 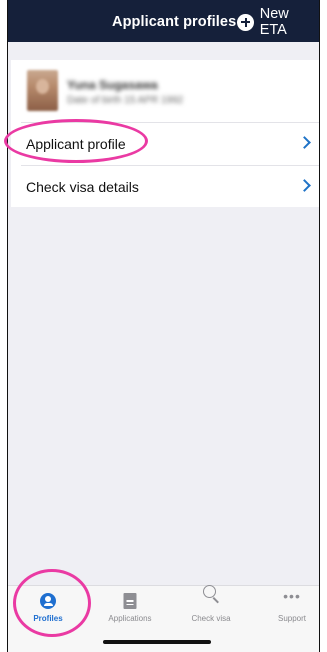 I want to click on tab-applications: Applications, so click(x=130, y=608).